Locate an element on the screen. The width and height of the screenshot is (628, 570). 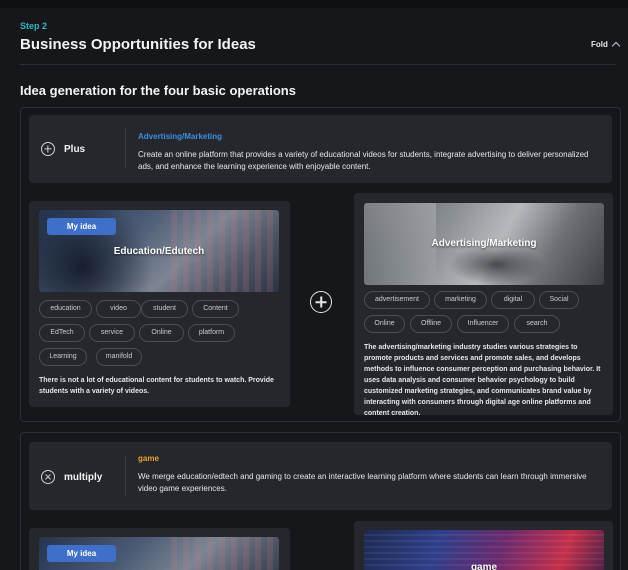
tag: digital is located at coordinates (513, 300).